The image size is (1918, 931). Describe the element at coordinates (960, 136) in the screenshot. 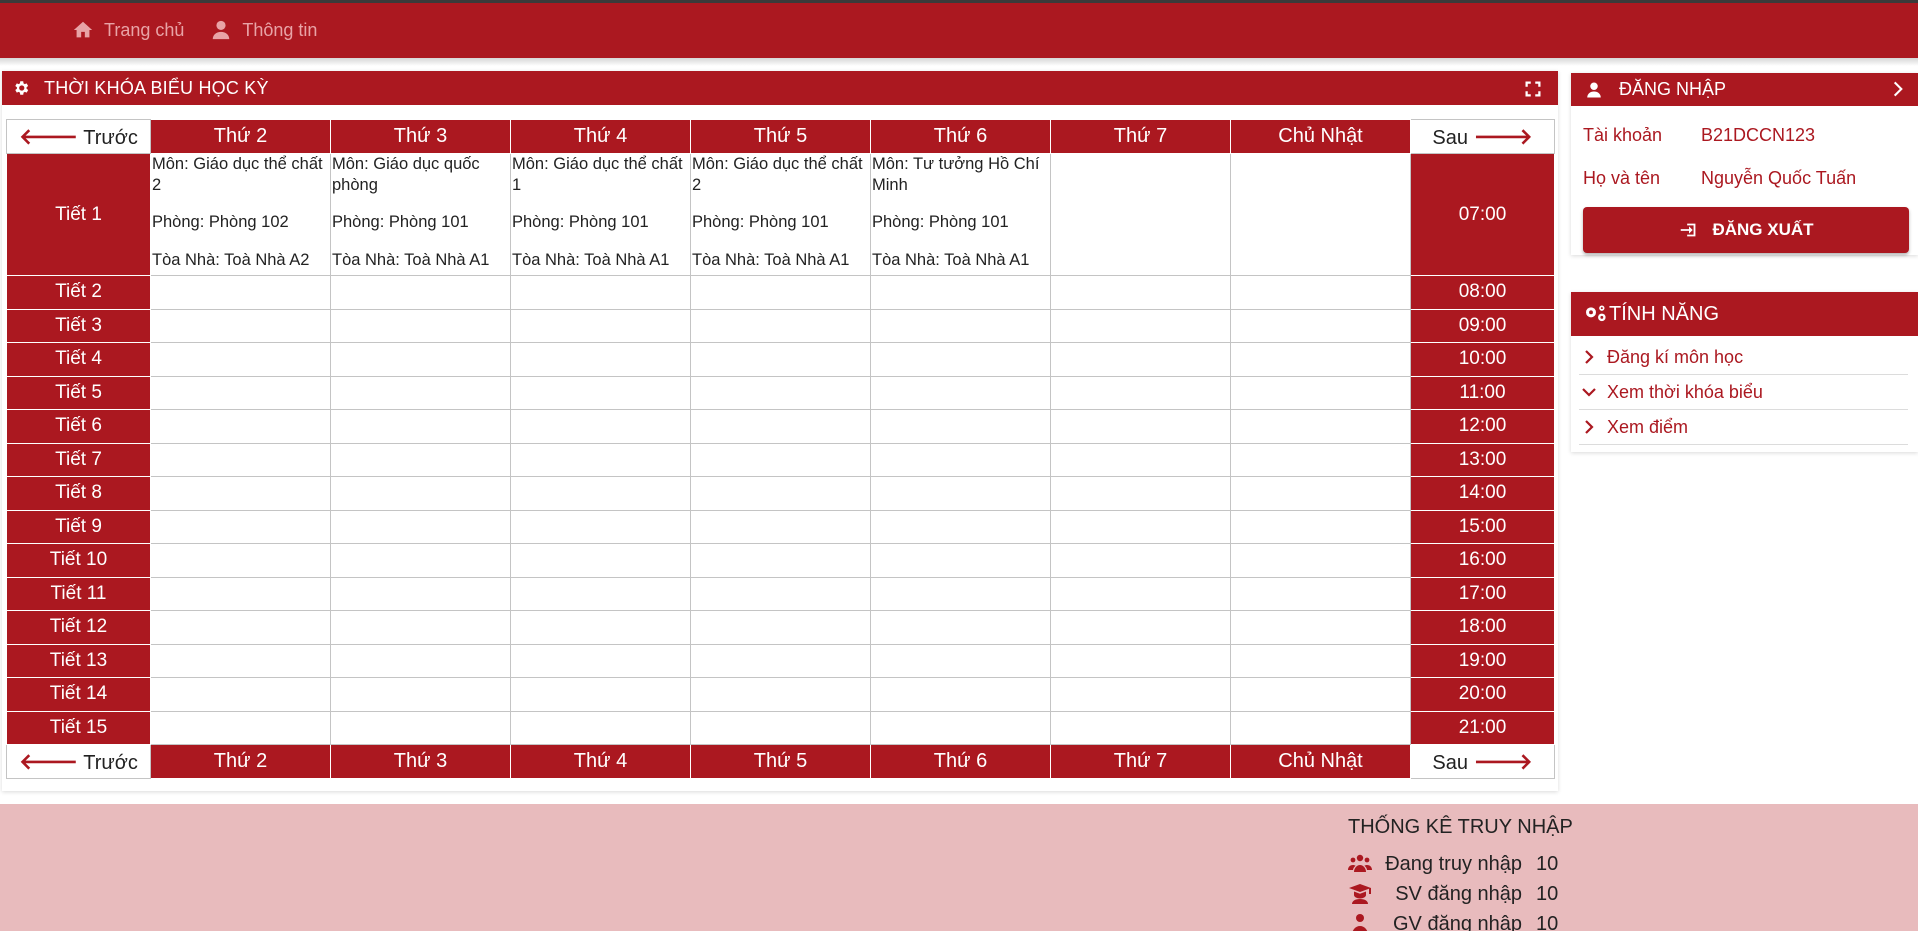

I see `day-header: Thứ 6` at that location.